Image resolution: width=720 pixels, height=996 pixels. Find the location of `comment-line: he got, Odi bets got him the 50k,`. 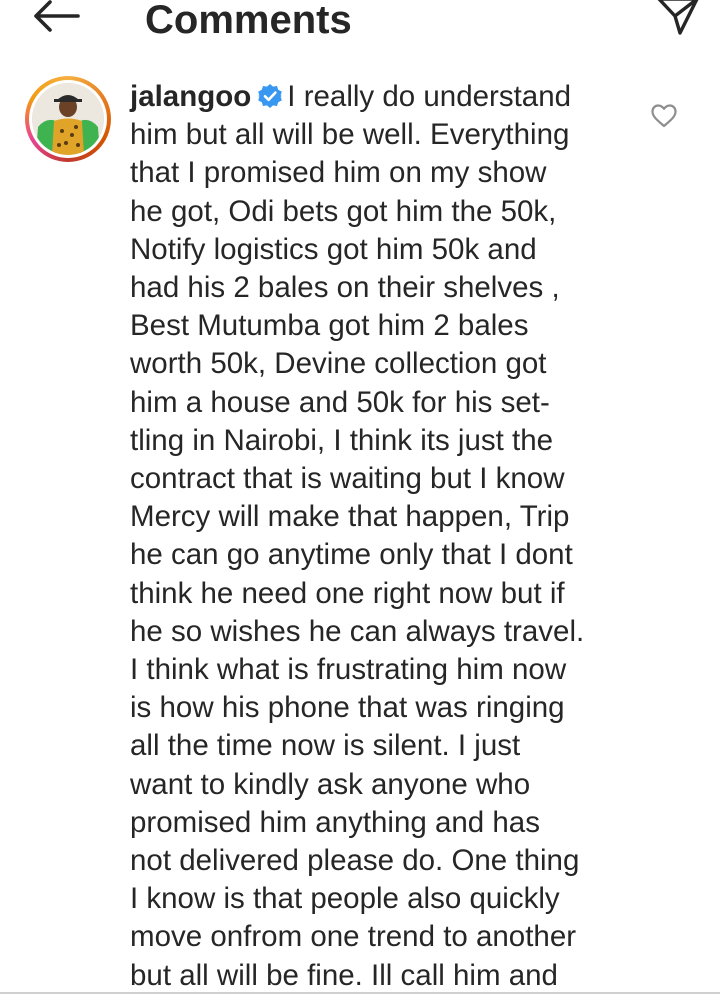

comment-line: he got, Odi bets got him the 50k, is located at coordinates (343, 211).